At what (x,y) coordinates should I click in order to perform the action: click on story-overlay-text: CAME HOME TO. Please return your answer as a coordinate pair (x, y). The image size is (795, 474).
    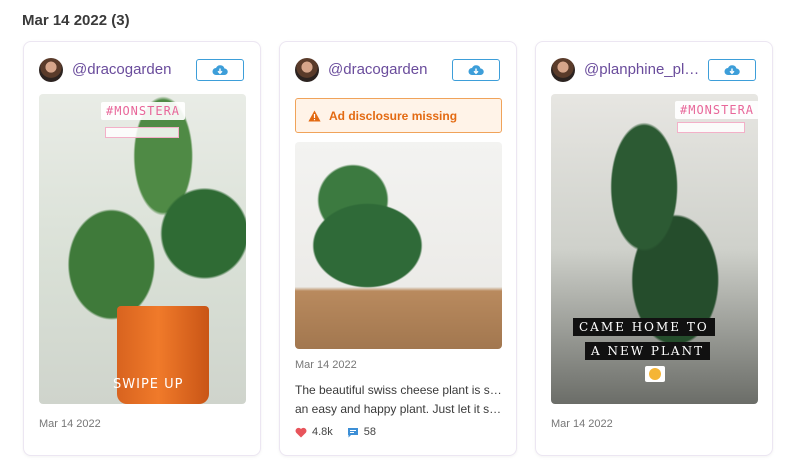
    Looking at the image, I should click on (644, 327).